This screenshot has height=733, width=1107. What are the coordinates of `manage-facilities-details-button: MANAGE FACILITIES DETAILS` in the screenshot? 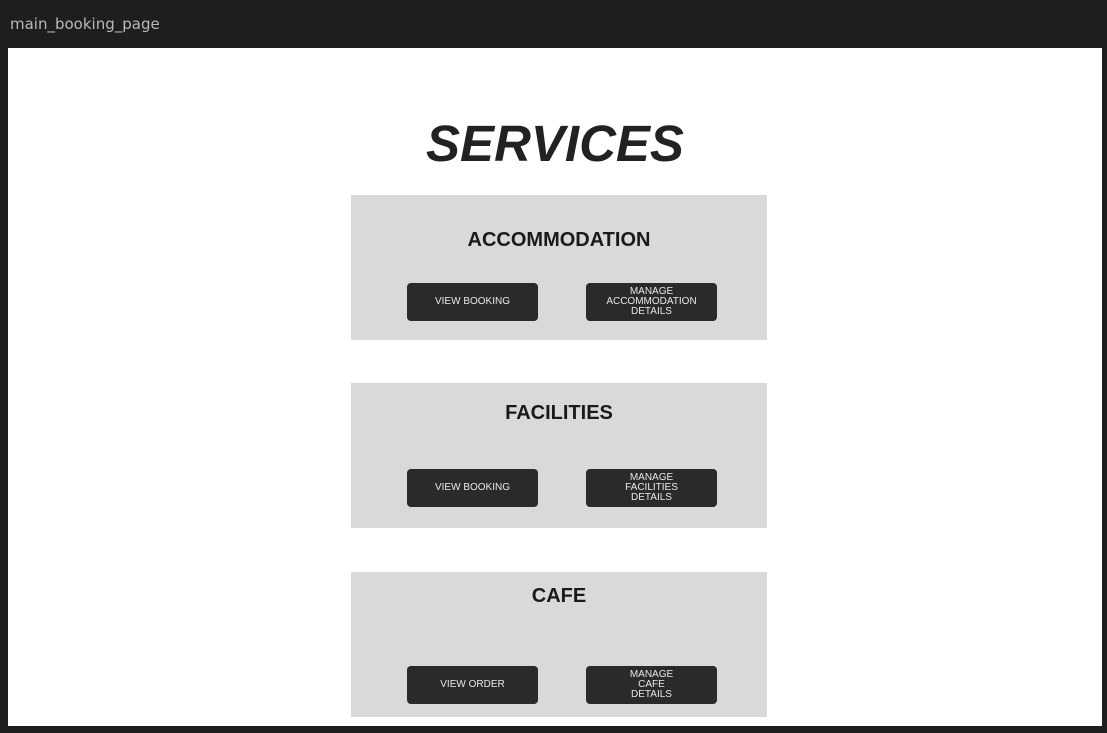 It's located at (651, 488).